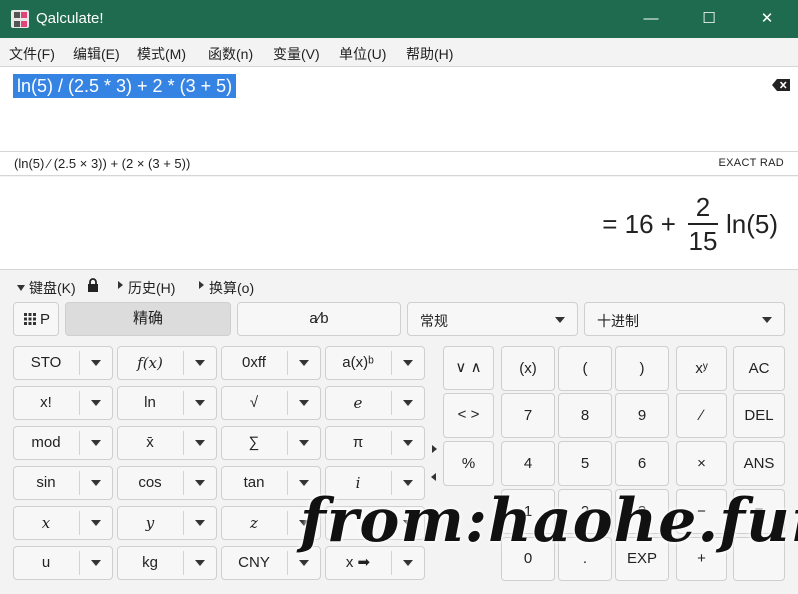  What do you see at coordinates (642, 415) in the screenshot?
I see `digit-9-button: 9` at bounding box center [642, 415].